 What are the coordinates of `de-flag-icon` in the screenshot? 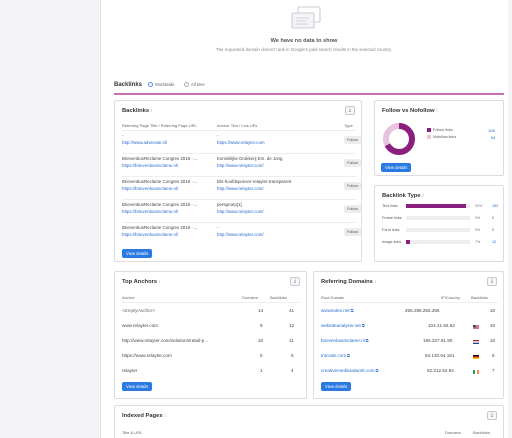 It's located at (476, 357).